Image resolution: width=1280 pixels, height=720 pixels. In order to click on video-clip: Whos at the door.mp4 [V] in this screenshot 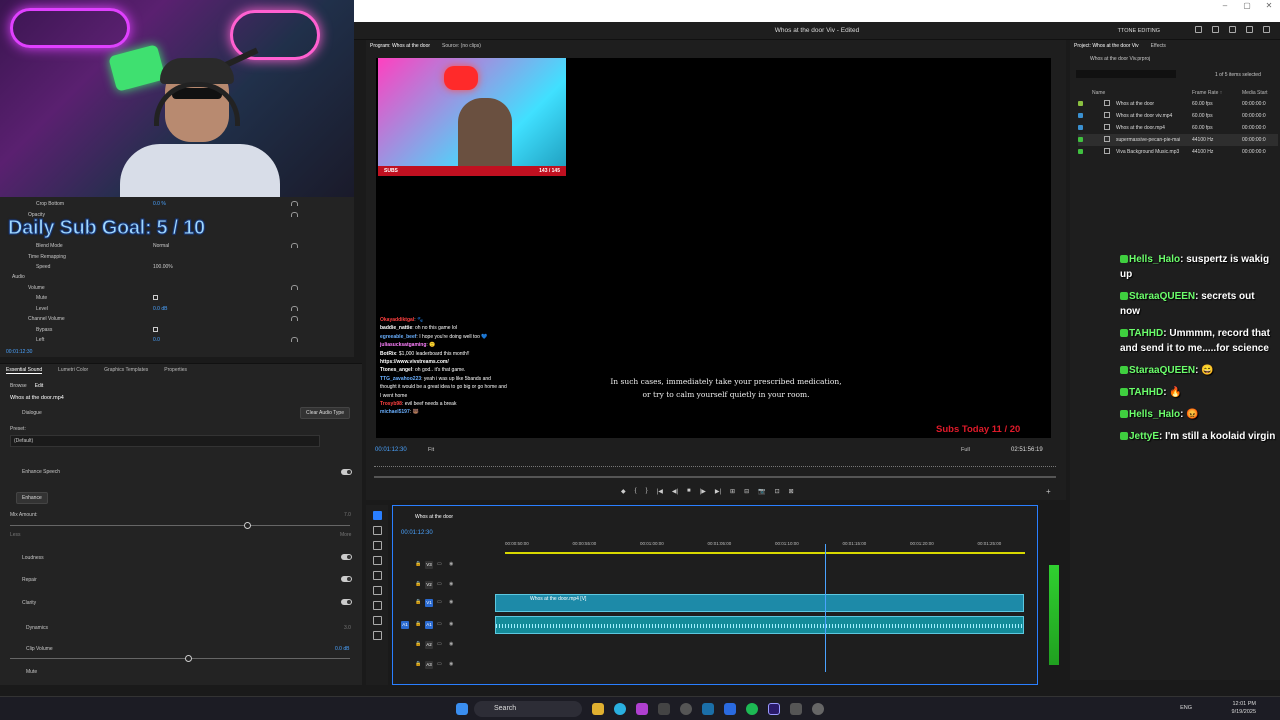, I will do `click(759, 603)`.